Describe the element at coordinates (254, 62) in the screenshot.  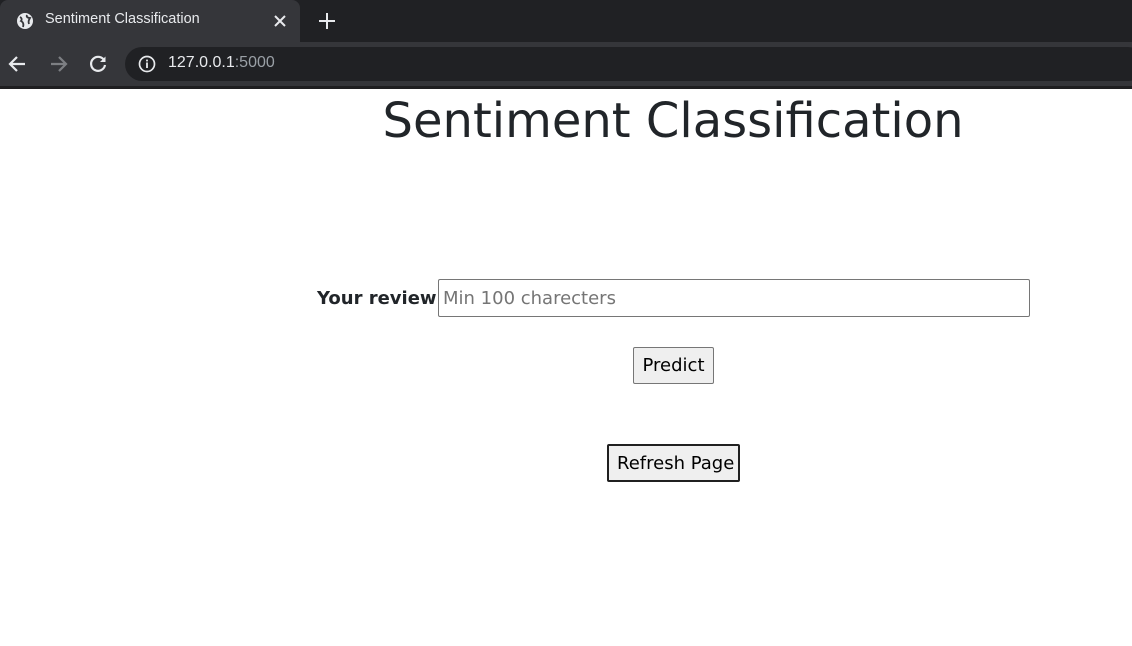
I see `url-port: :5000` at that location.